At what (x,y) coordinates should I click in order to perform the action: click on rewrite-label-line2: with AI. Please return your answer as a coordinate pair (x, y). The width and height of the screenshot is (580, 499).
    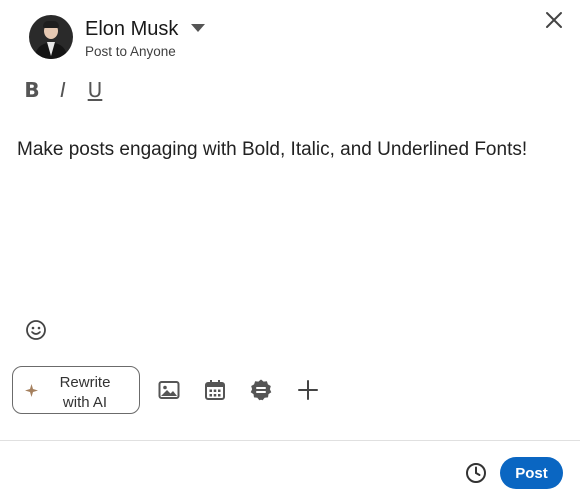
    Looking at the image, I should click on (85, 402).